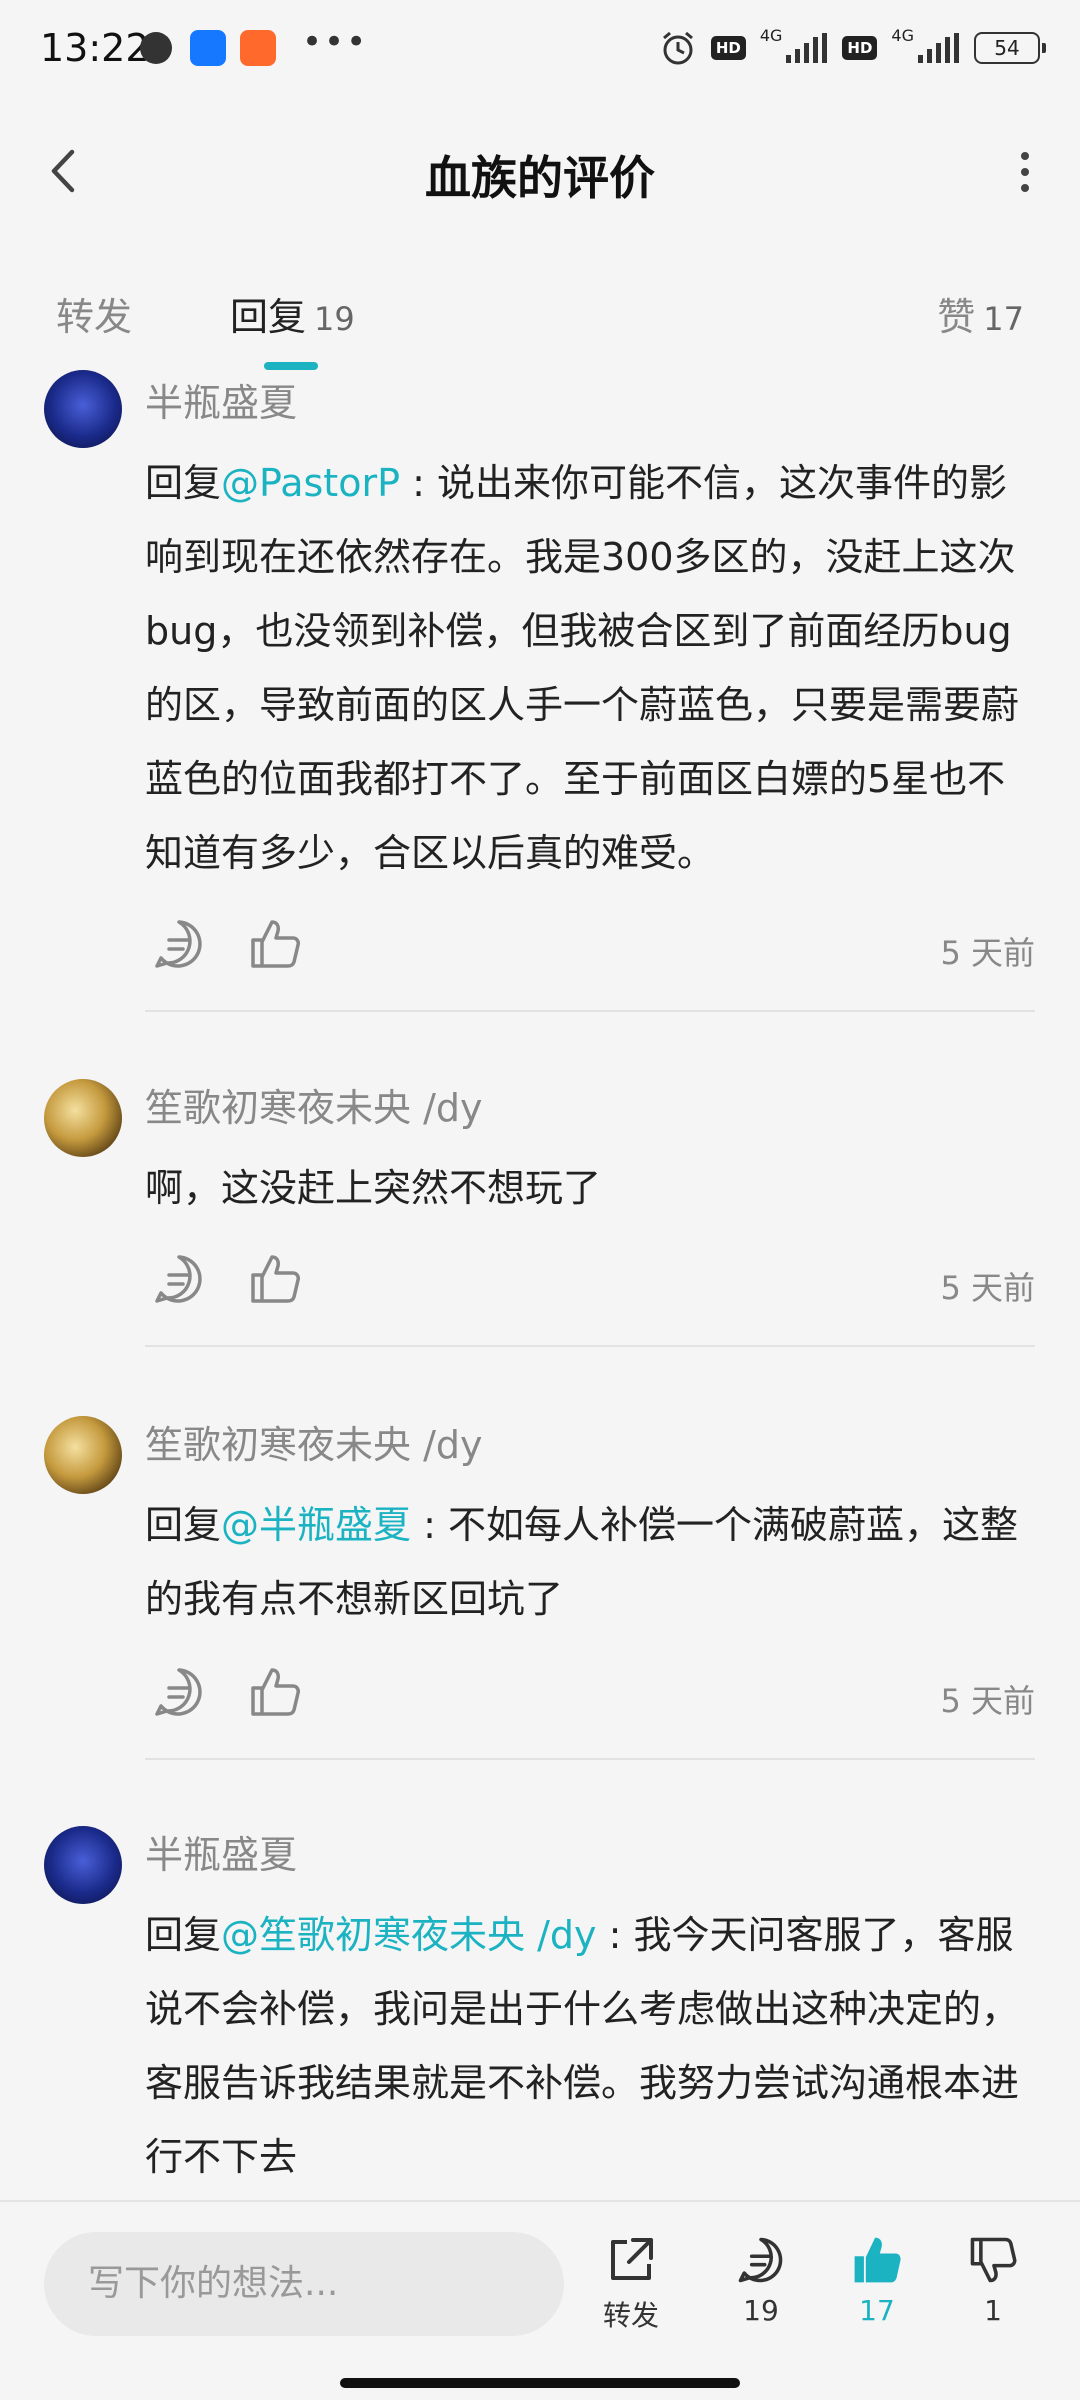  I want to click on status-bar: 13:22 ••• HD 4G HD 4G 54, so click(540, 48).